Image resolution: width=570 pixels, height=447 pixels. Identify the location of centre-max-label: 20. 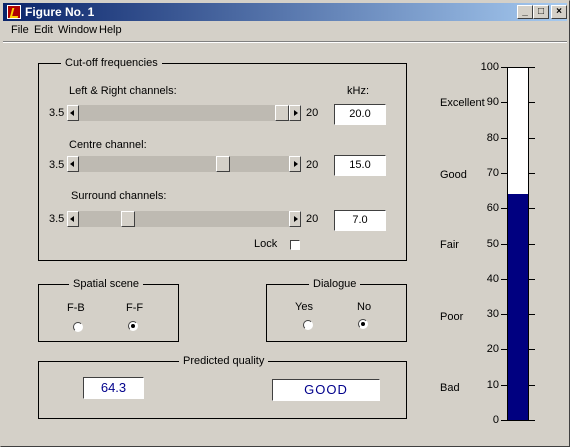
(312, 165).